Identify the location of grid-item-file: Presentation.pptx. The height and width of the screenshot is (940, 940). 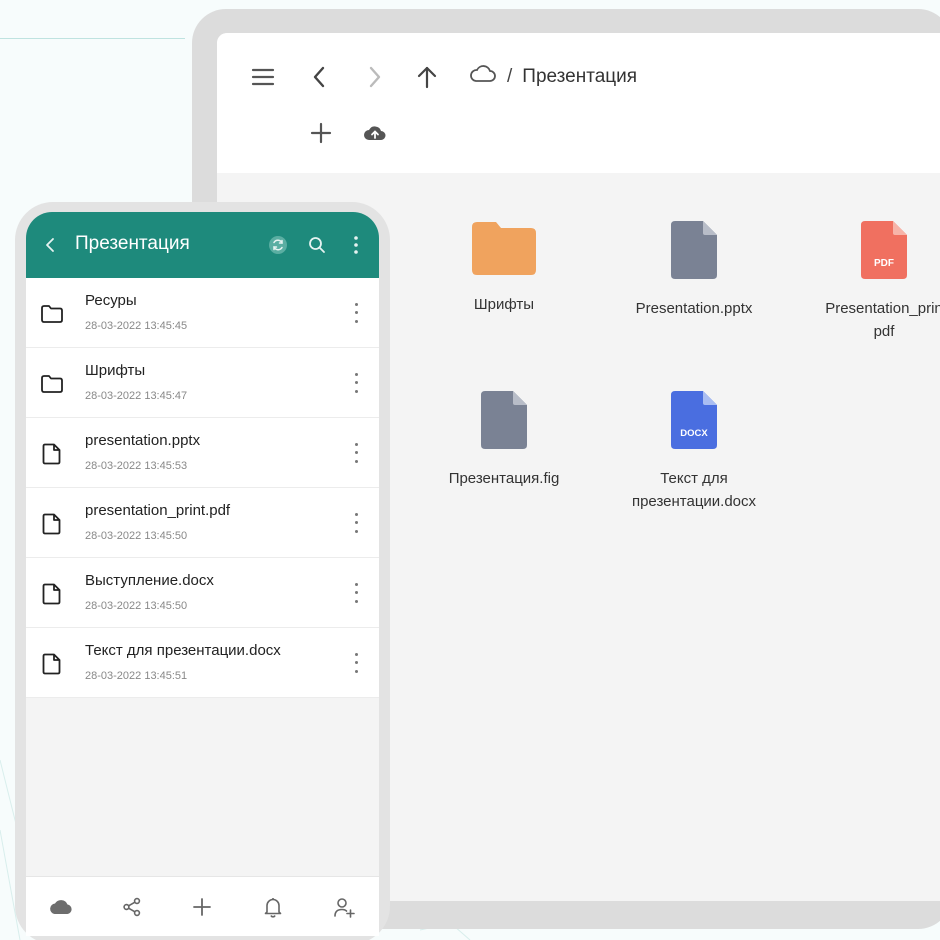
(694, 269).